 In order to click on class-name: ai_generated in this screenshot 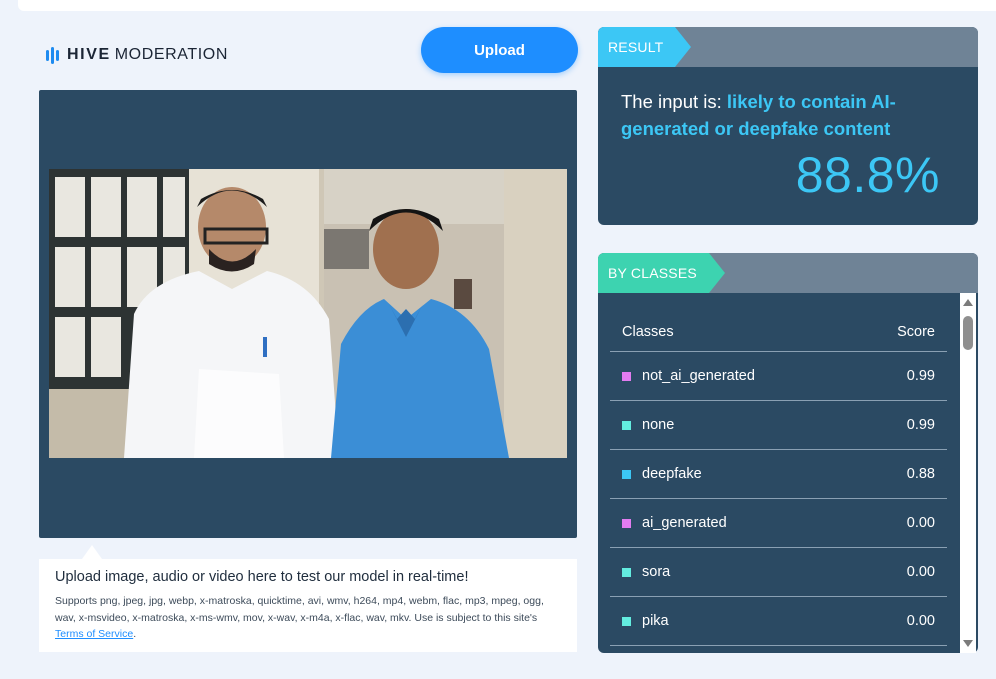, I will do `click(684, 523)`.